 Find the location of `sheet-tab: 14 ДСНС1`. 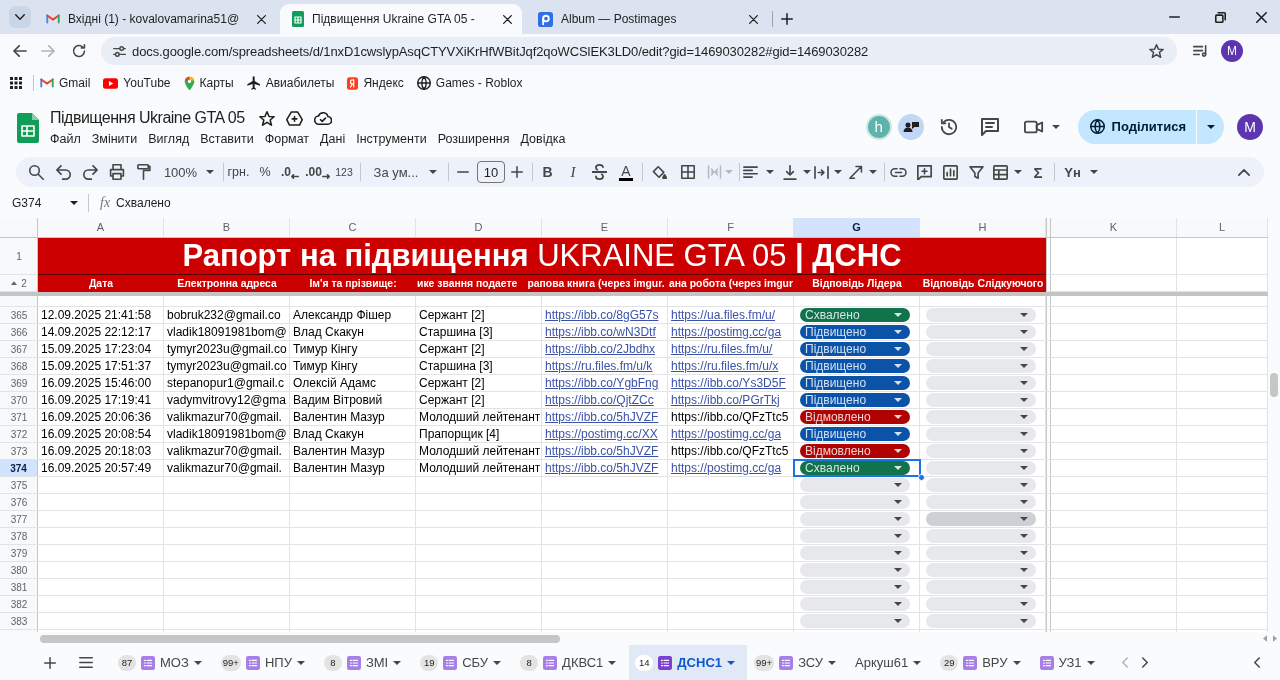

sheet-tab: 14 ДСНС1 is located at coordinates (688, 662).